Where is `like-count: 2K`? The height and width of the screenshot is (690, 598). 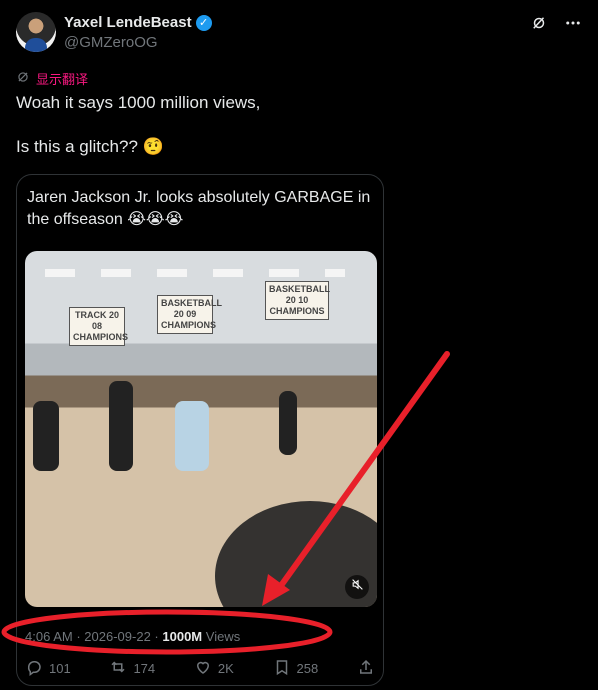
like-count: 2K is located at coordinates (225, 668).